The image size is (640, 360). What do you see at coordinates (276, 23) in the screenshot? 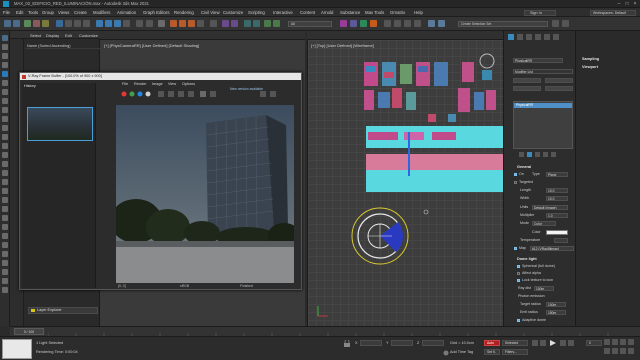
I see `schematic-view-icon` at bounding box center [276, 23].